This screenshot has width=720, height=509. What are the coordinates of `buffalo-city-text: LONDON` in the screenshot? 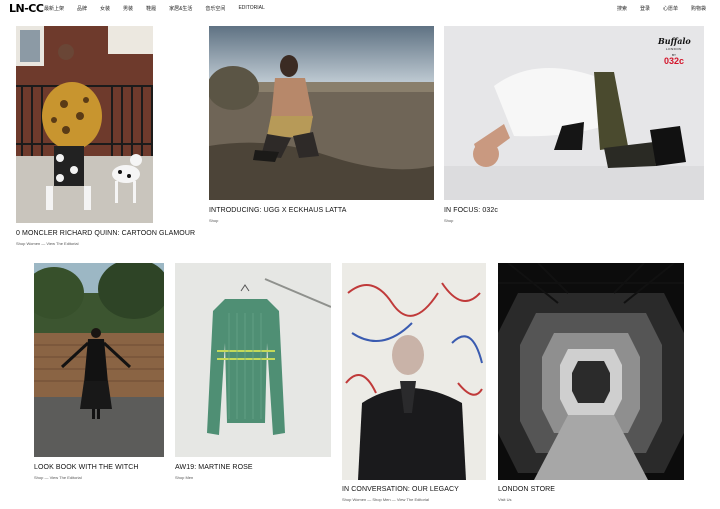 It's located at (674, 49).